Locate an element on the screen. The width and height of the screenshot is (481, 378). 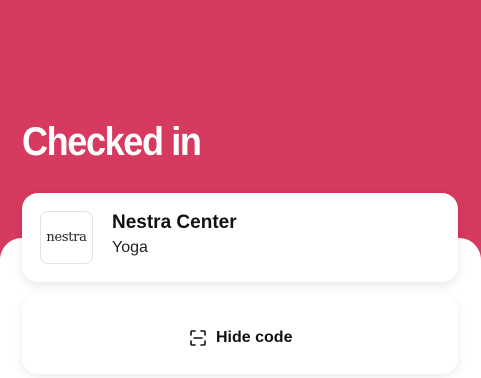
scan-icon is located at coordinates (198, 338).